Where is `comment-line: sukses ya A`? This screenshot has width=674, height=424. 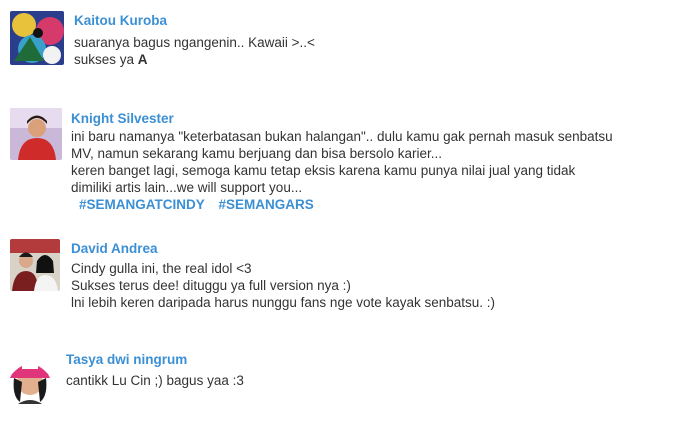 comment-line: sukses ya A is located at coordinates (194, 59).